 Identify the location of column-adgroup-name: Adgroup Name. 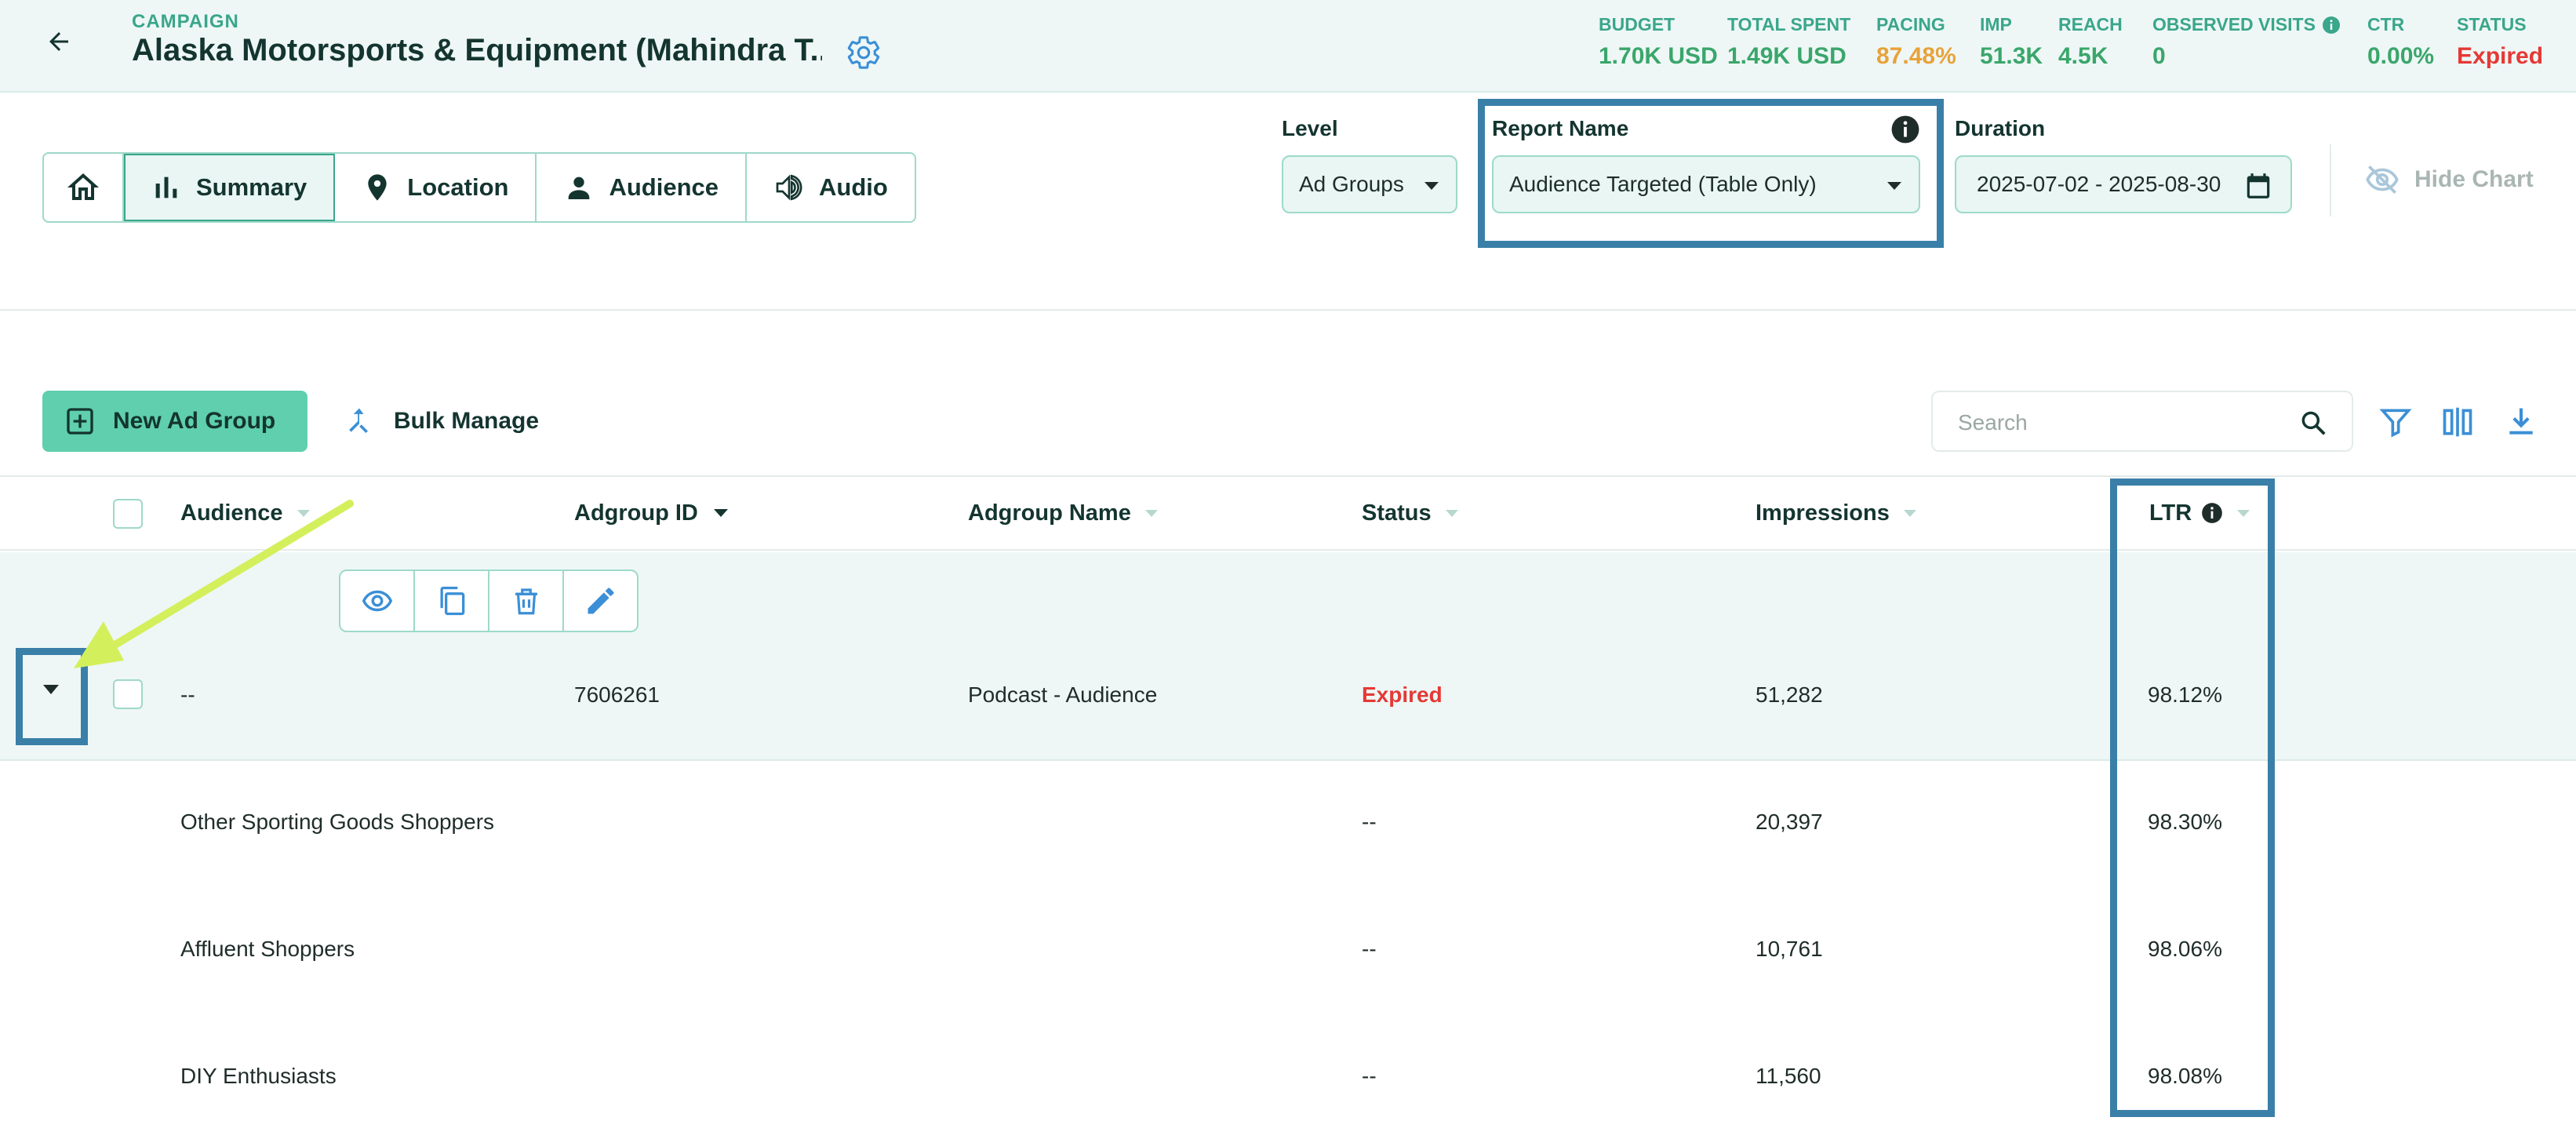
(1063, 513).